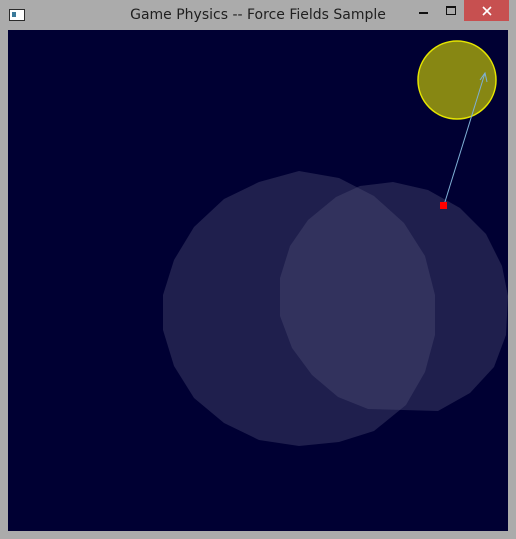 The image size is (516, 539). What do you see at coordinates (457, 80) in the screenshot?
I see `target-circle` at bounding box center [457, 80].